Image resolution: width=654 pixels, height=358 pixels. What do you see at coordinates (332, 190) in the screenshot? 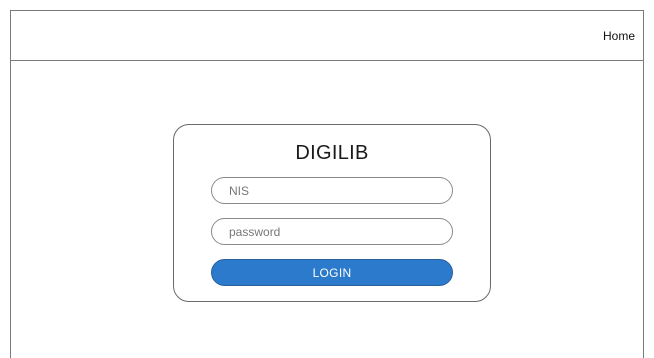
I see `nis-input` at bounding box center [332, 190].